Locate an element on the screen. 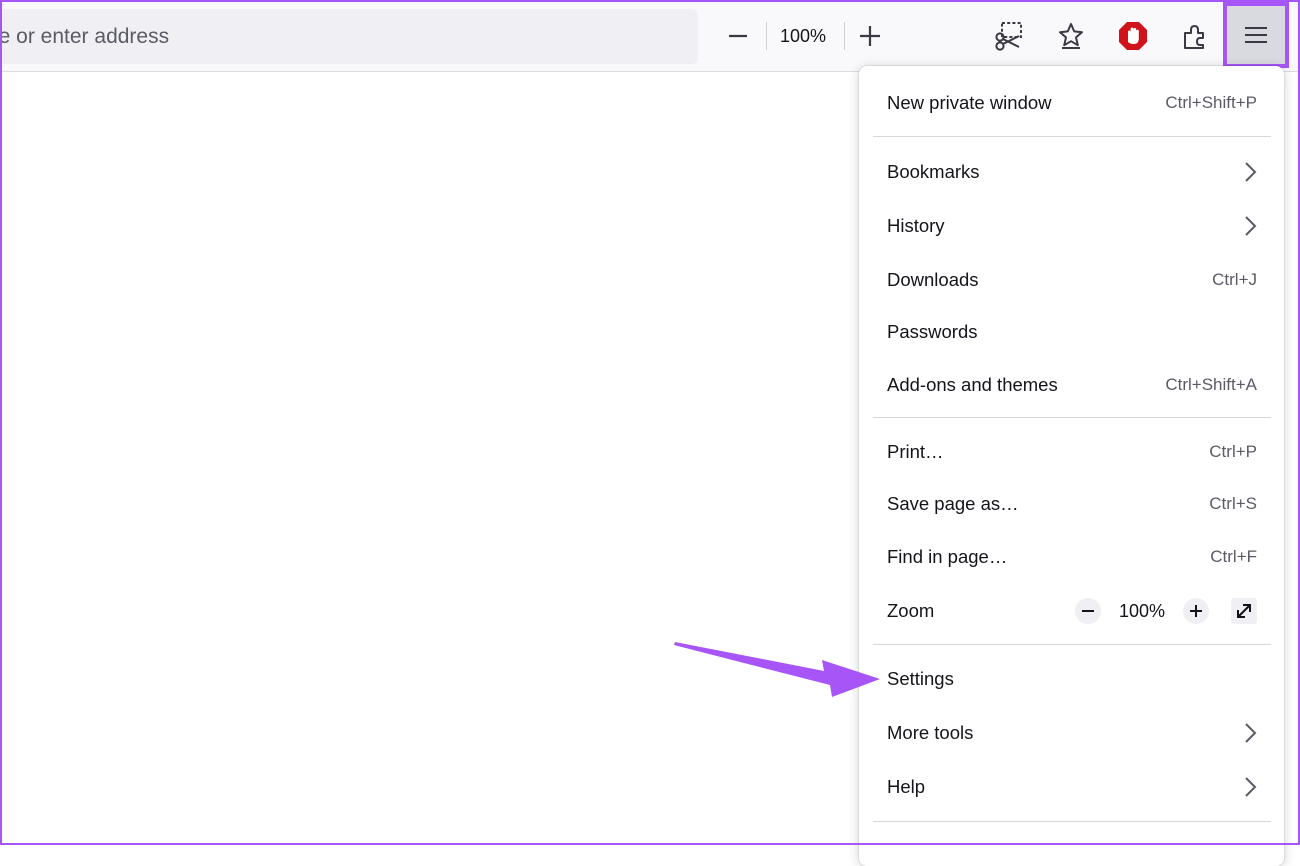 The height and width of the screenshot is (866, 1300). menu-item-bookmarks: Bookmarks is located at coordinates (1072, 172).